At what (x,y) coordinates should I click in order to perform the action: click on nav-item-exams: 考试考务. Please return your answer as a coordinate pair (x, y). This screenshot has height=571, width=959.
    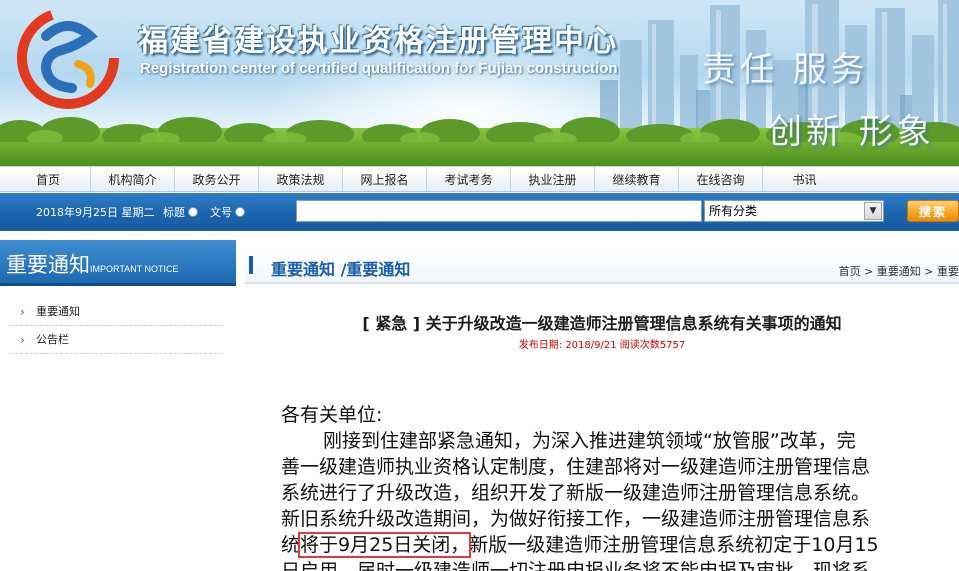
    Looking at the image, I should click on (468, 179).